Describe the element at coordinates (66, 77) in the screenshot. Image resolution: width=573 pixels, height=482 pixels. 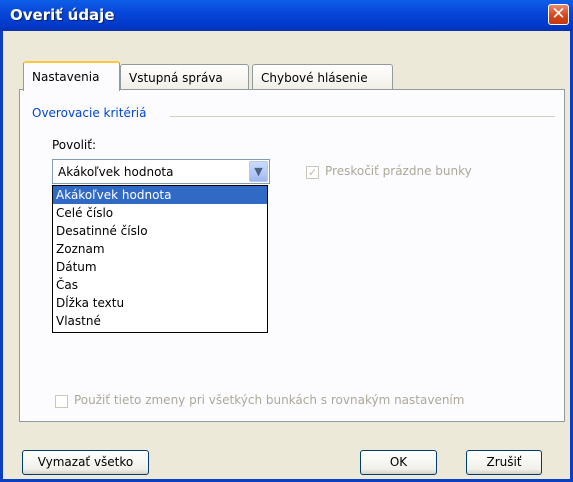
I see `tab-settings-label: Nastavenia` at that location.